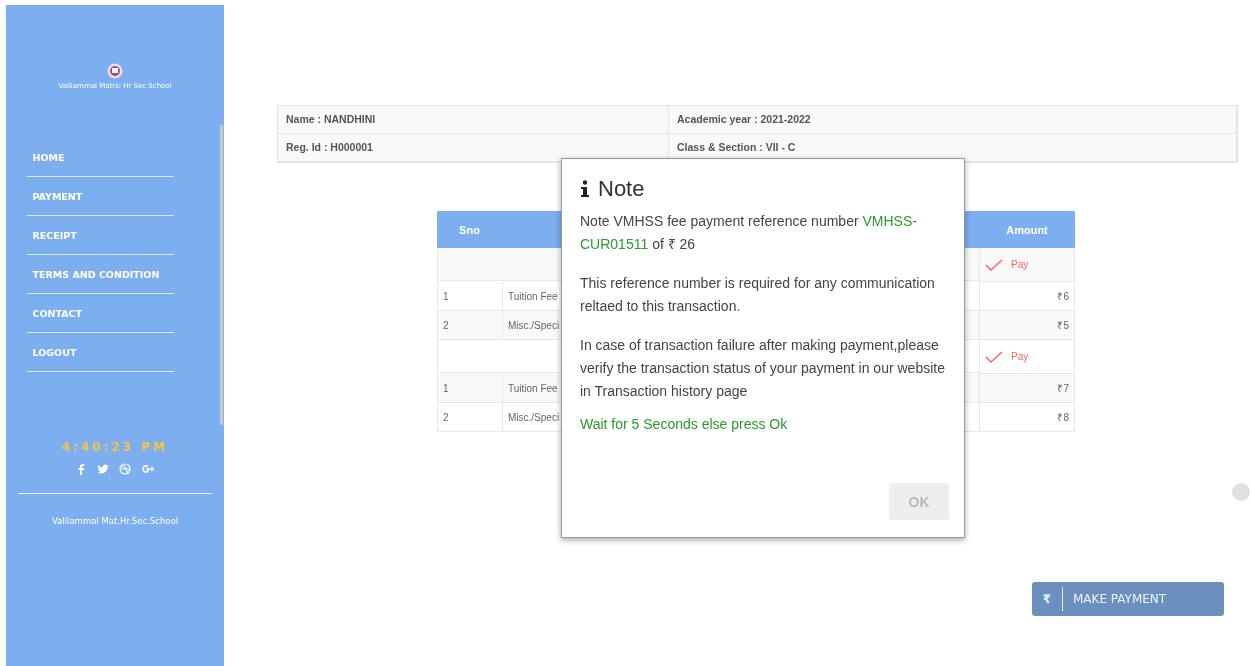 The height and width of the screenshot is (666, 1251). Describe the element at coordinates (100, 274) in the screenshot. I see `nav-item: TERMS AND CONDITION` at that location.